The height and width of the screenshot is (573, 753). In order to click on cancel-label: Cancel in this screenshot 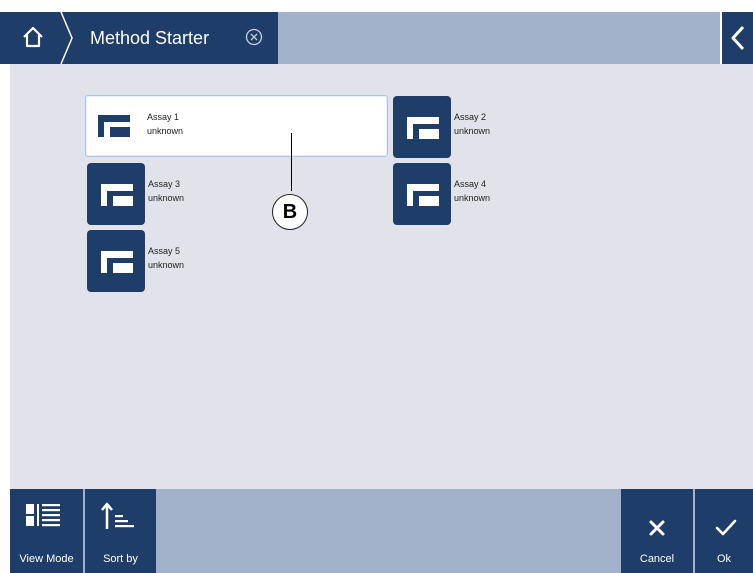, I will do `click(657, 559)`.